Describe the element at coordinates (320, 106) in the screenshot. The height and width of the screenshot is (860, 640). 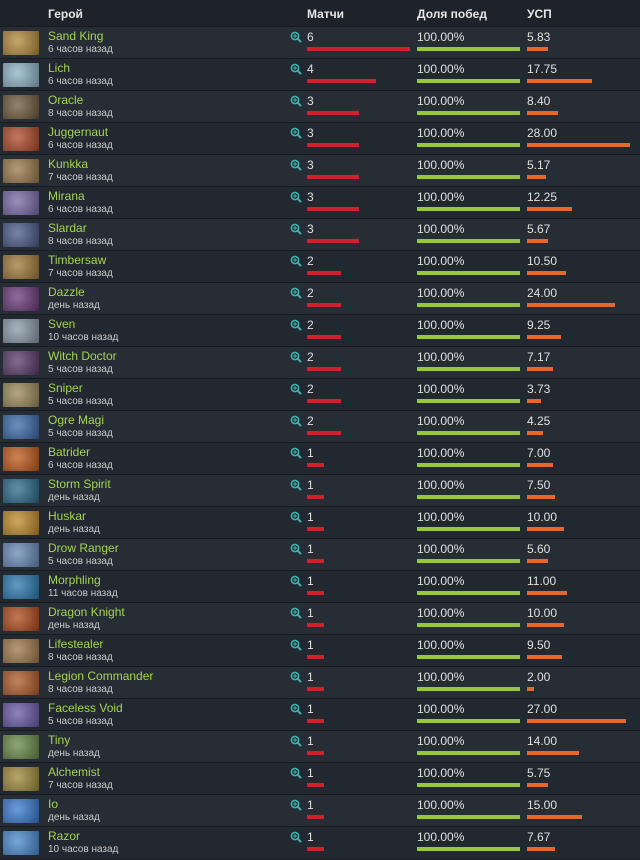
I see `table-row: Oracle 8 часов назад 3 100.00% 8.40` at that location.